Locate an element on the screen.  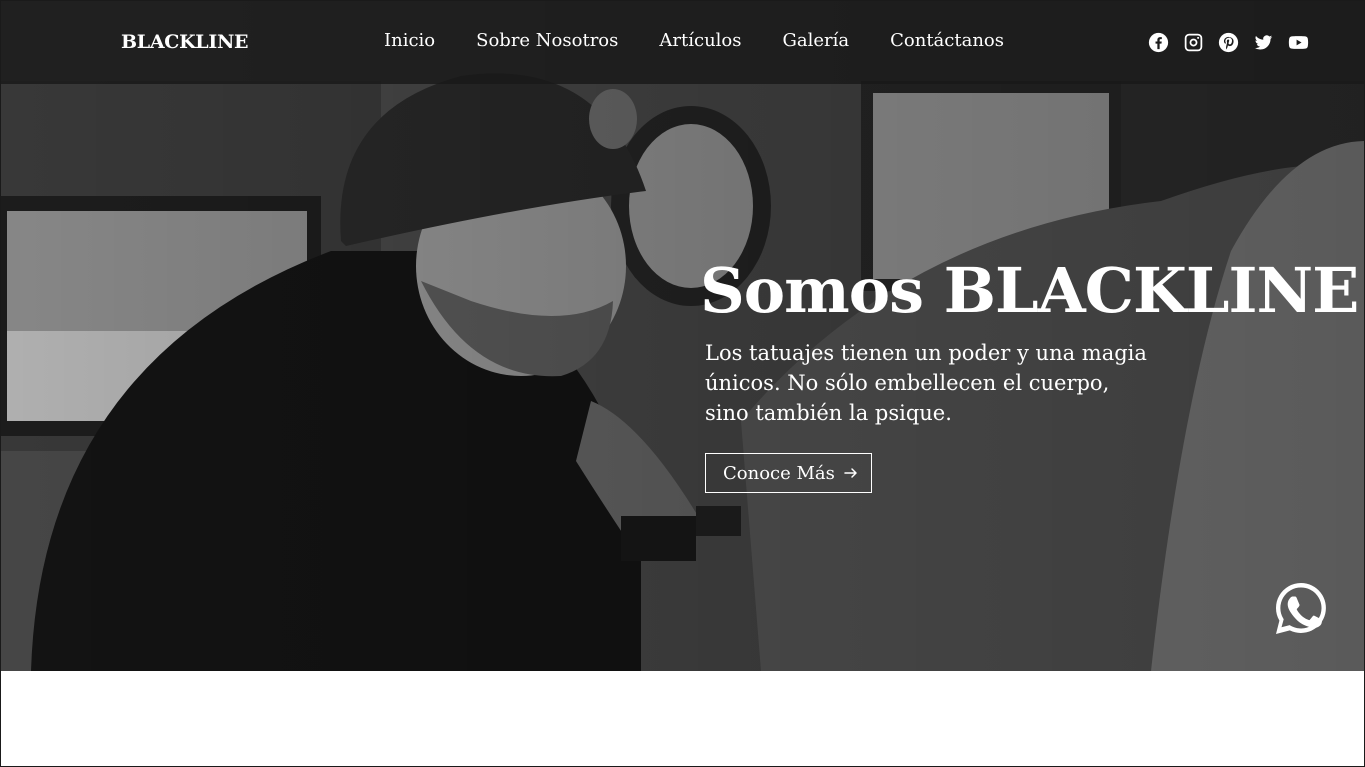
facebook-icon is located at coordinates (1158, 42).